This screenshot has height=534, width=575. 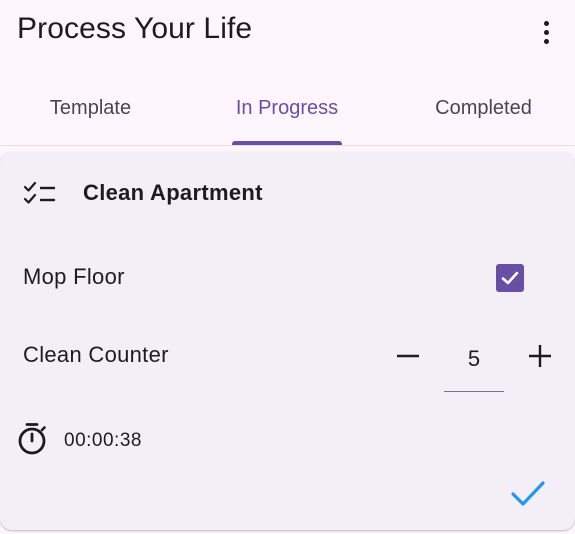 What do you see at coordinates (540, 356) in the screenshot?
I see `increment-button` at bounding box center [540, 356].